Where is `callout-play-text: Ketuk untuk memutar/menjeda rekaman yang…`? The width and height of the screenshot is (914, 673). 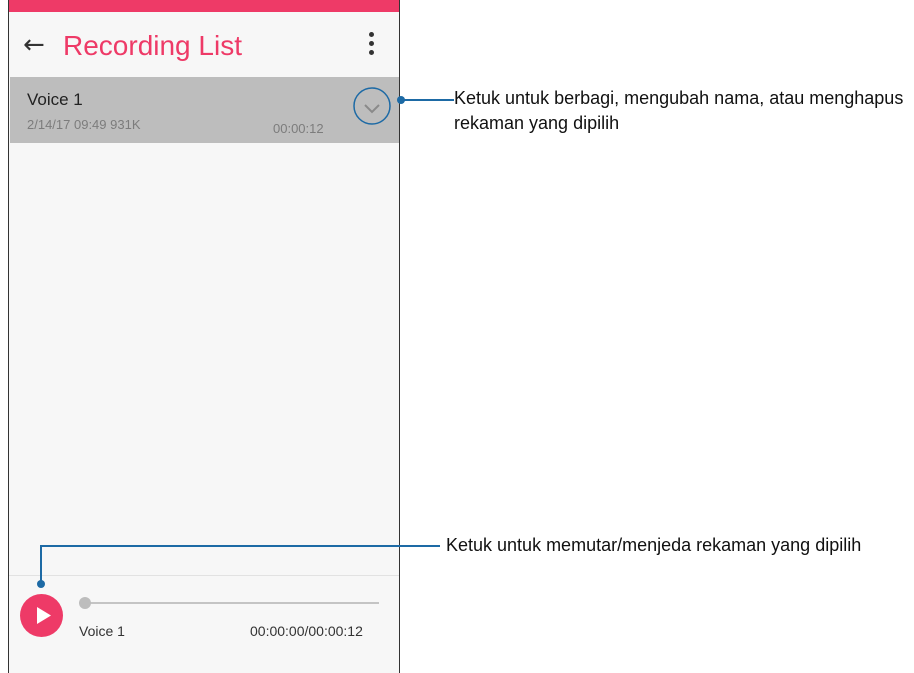
callout-play-text: Ketuk untuk memutar/menjeda rekaman yang… is located at coordinates (654, 545).